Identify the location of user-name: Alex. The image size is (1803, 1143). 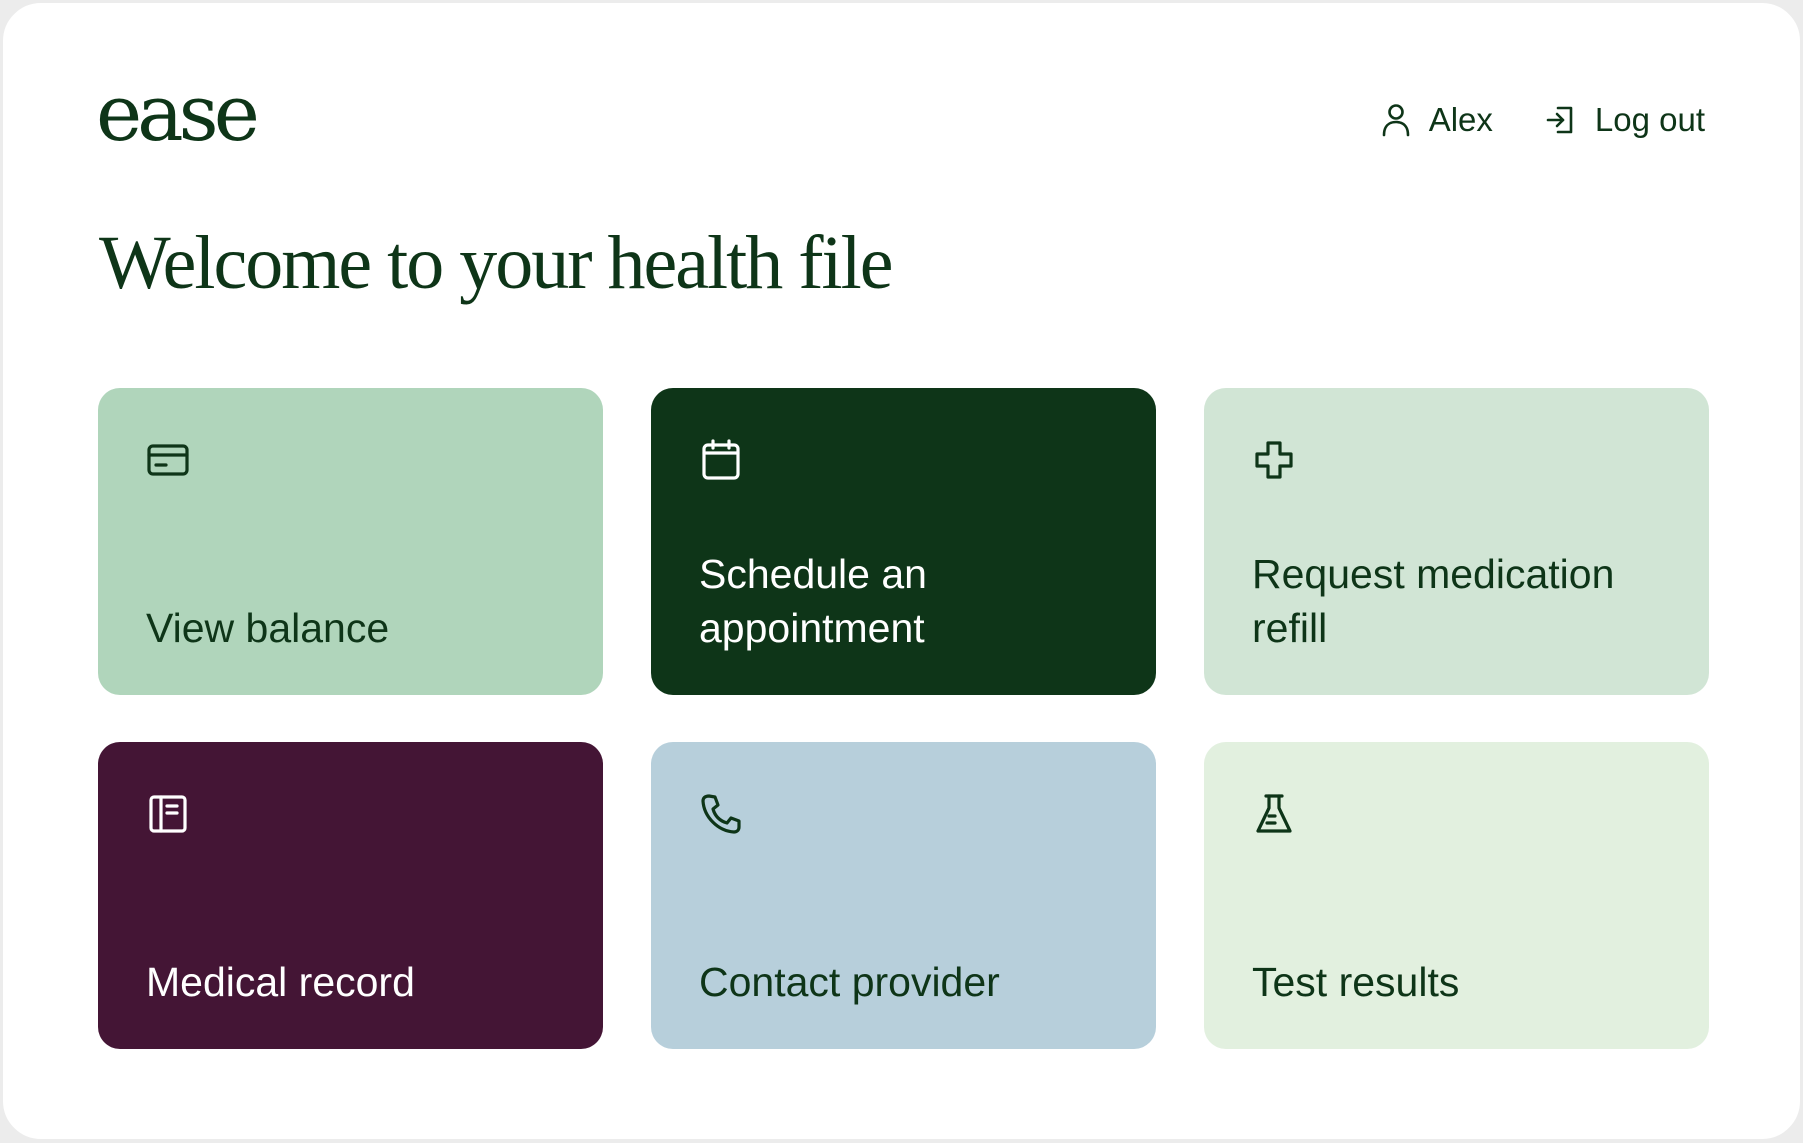
(1460, 119).